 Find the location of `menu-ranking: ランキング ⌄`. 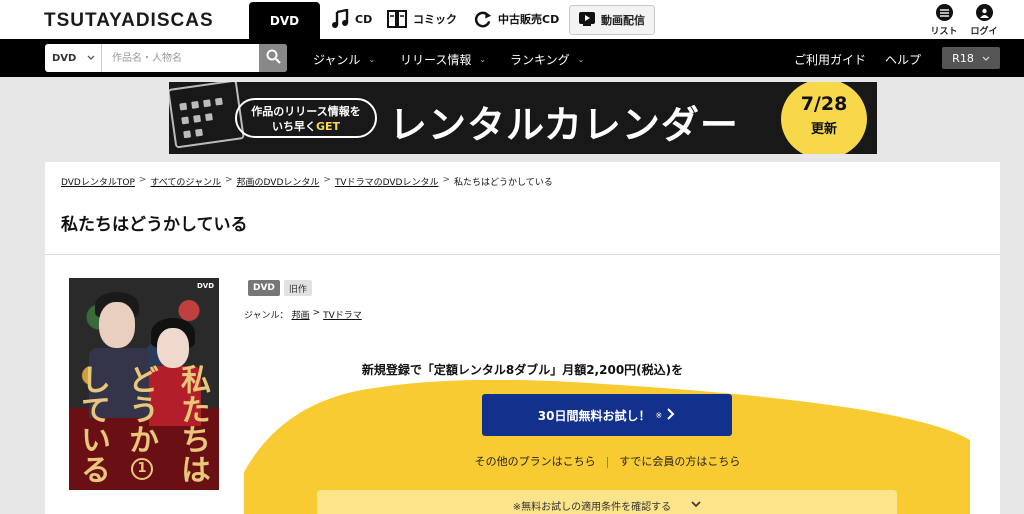

menu-ranking: ランキング ⌄ is located at coordinates (547, 59).